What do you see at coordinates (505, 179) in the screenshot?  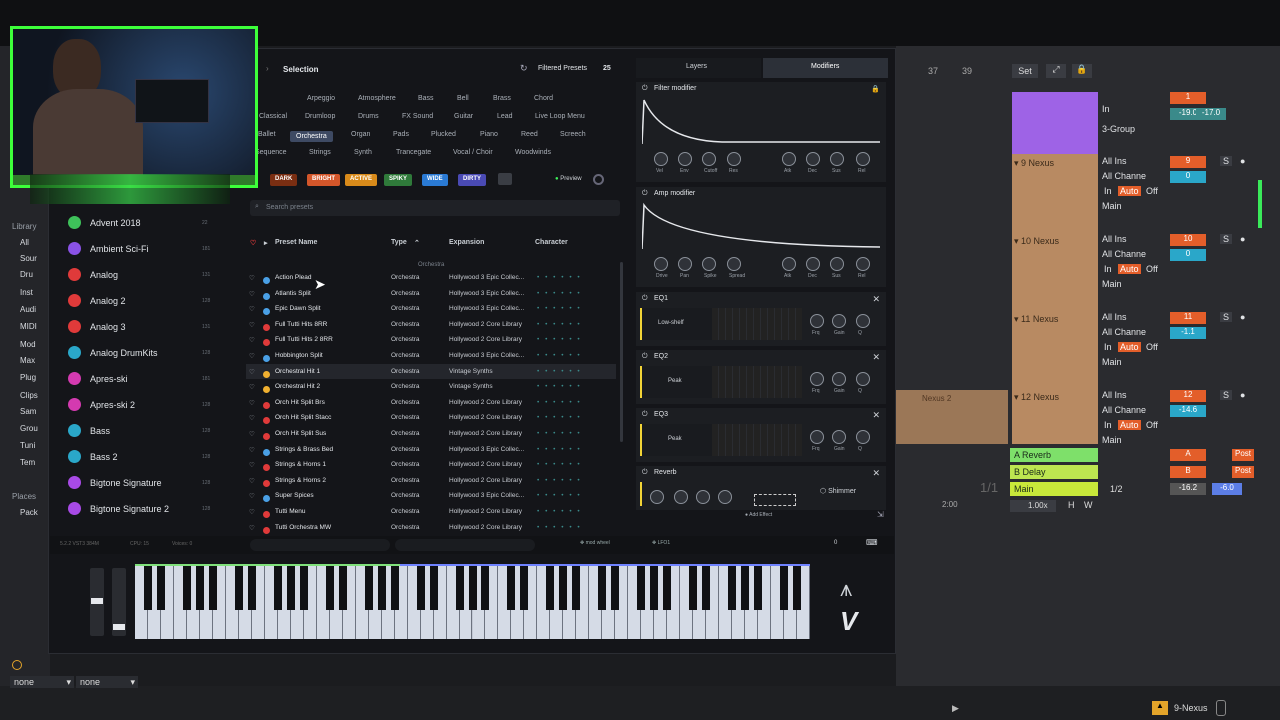 I see `mood-extra-icon` at bounding box center [505, 179].